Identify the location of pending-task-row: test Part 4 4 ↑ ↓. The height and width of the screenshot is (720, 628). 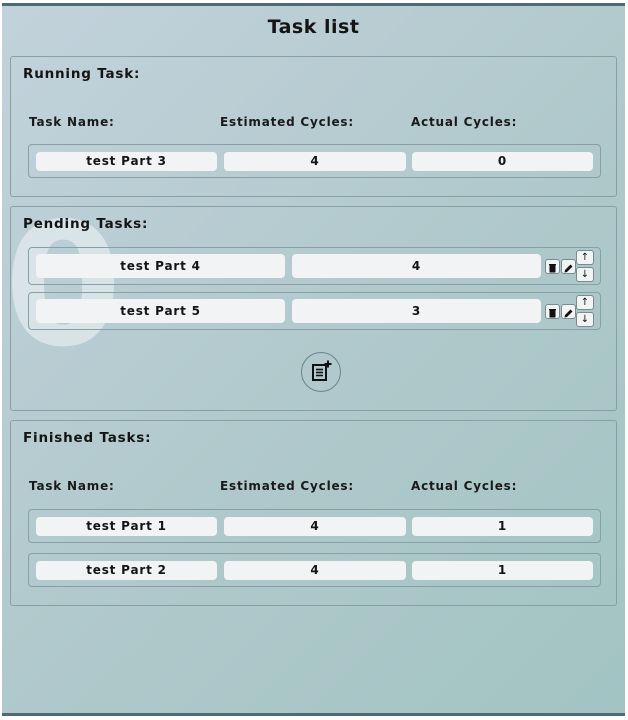
(314, 266).